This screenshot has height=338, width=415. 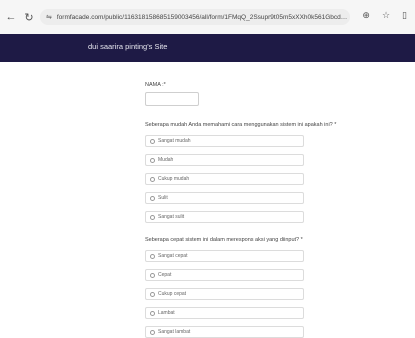 I want to click on q1-option-label: Sangat mudah, so click(x=174, y=141).